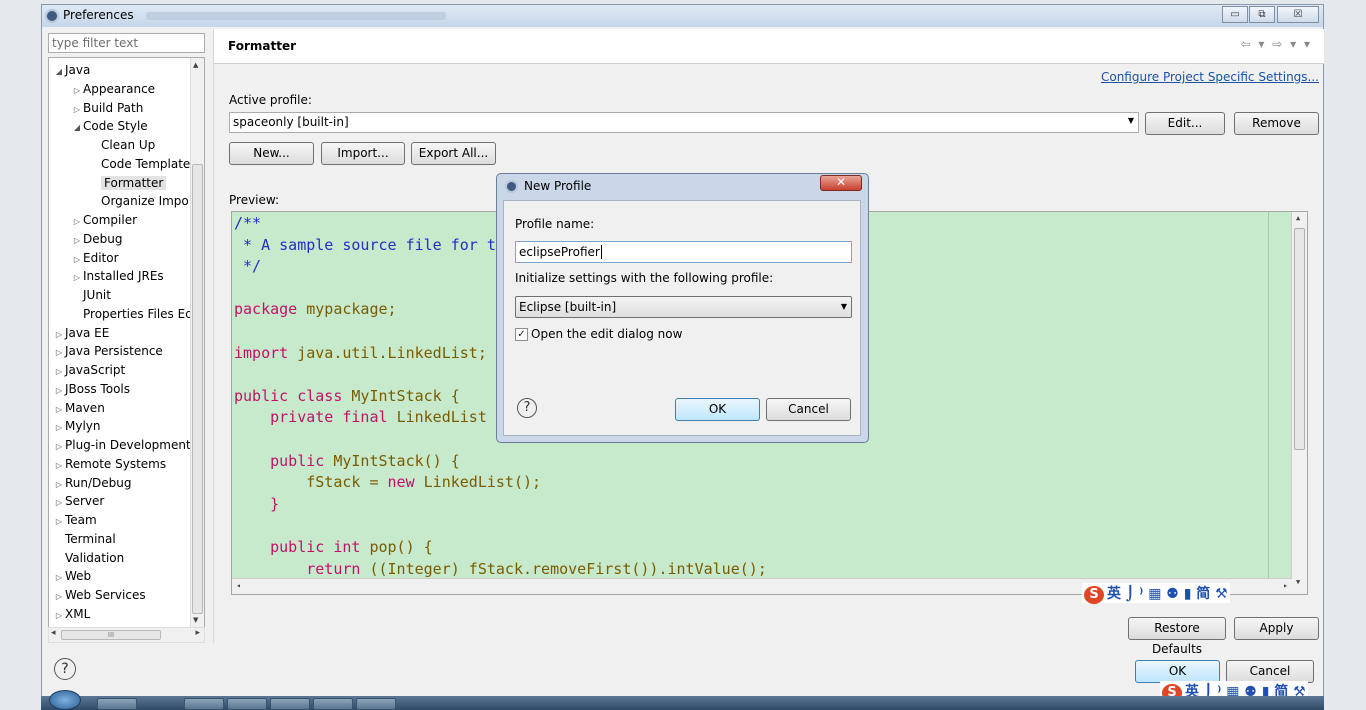 The image size is (1366, 710). What do you see at coordinates (113, 89) in the screenshot?
I see `tree-item-appearance: ▷ Appearance` at bounding box center [113, 89].